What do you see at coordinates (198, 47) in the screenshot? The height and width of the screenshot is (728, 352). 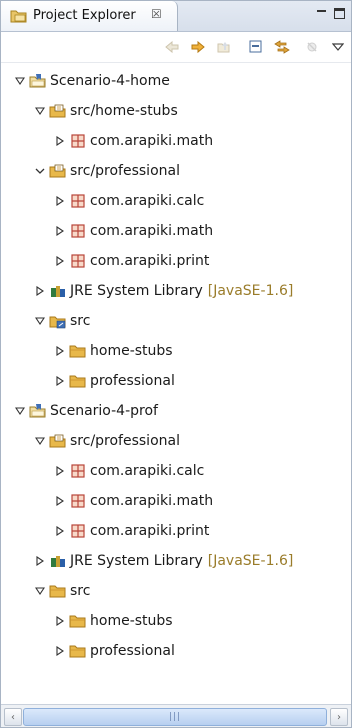 I see `forward-icon` at bounding box center [198, 47].